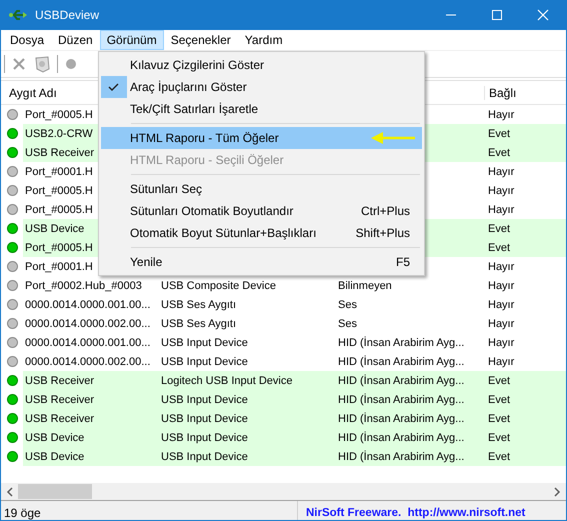  What do you see at coordinates (75, 40) in the screenshot?
I see `menu-item: Düzen` at bounding box center [75, 40].